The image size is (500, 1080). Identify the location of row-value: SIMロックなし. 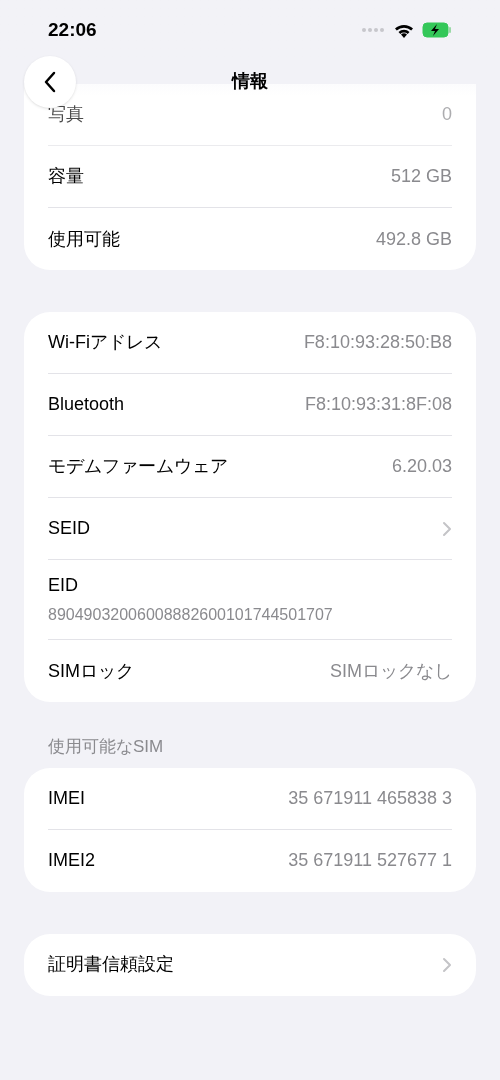
(391, 671).